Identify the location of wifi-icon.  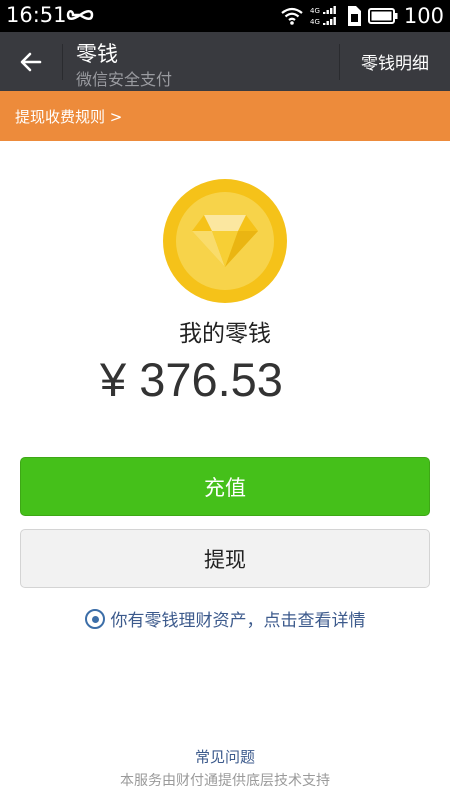
(292, 16).